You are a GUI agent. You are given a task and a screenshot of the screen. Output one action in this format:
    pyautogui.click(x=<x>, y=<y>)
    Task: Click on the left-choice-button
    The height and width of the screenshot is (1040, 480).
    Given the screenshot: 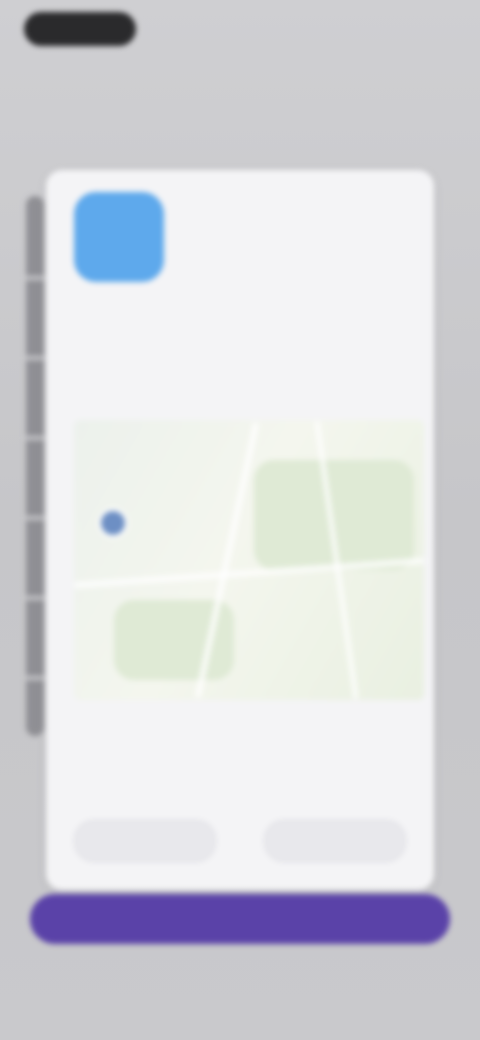 What is the action you would take?
    pyautogui.click(x=145, y=841)
    